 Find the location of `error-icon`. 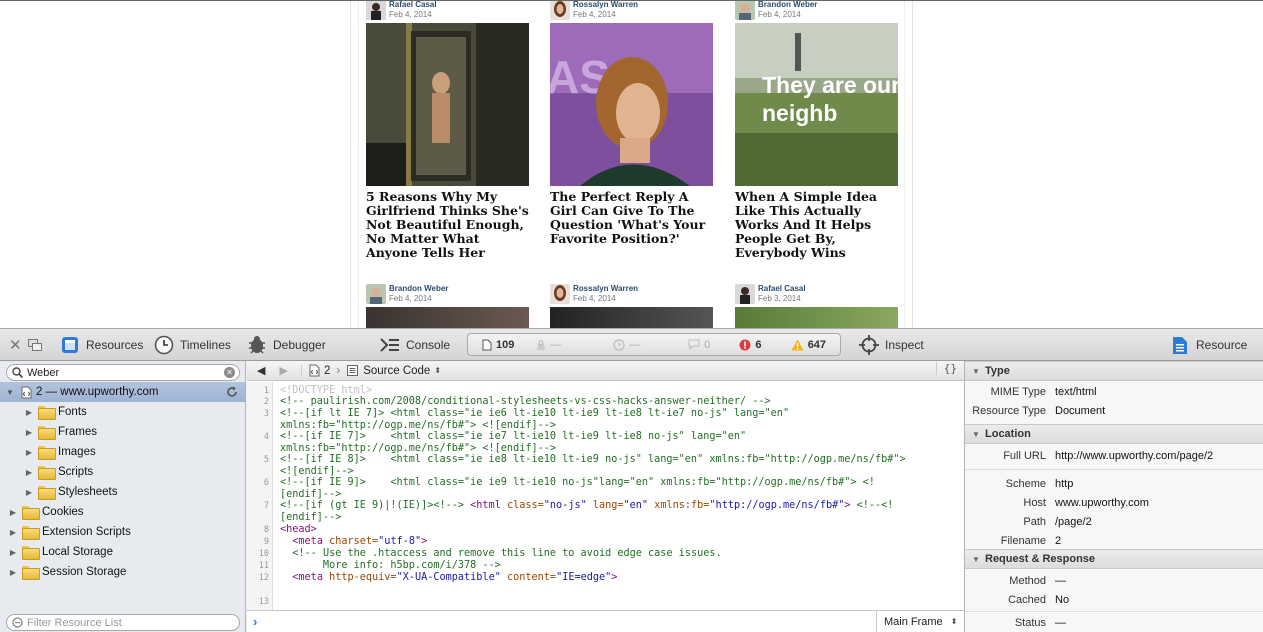

error-icon is located at coordinates (745, 344).